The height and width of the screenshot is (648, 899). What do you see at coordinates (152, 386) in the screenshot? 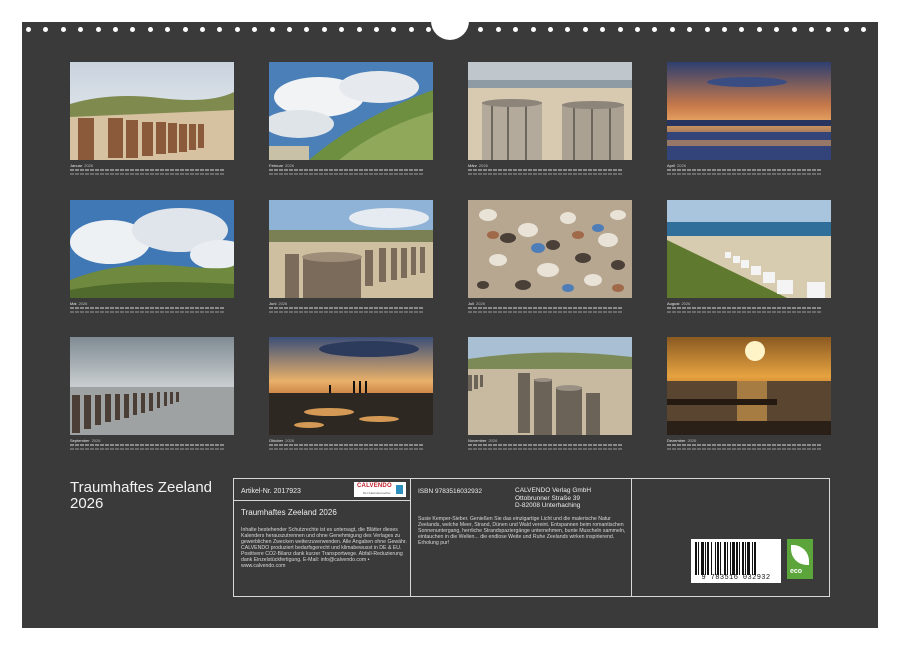
I see `photo-september` at bounding box center [152, 386].